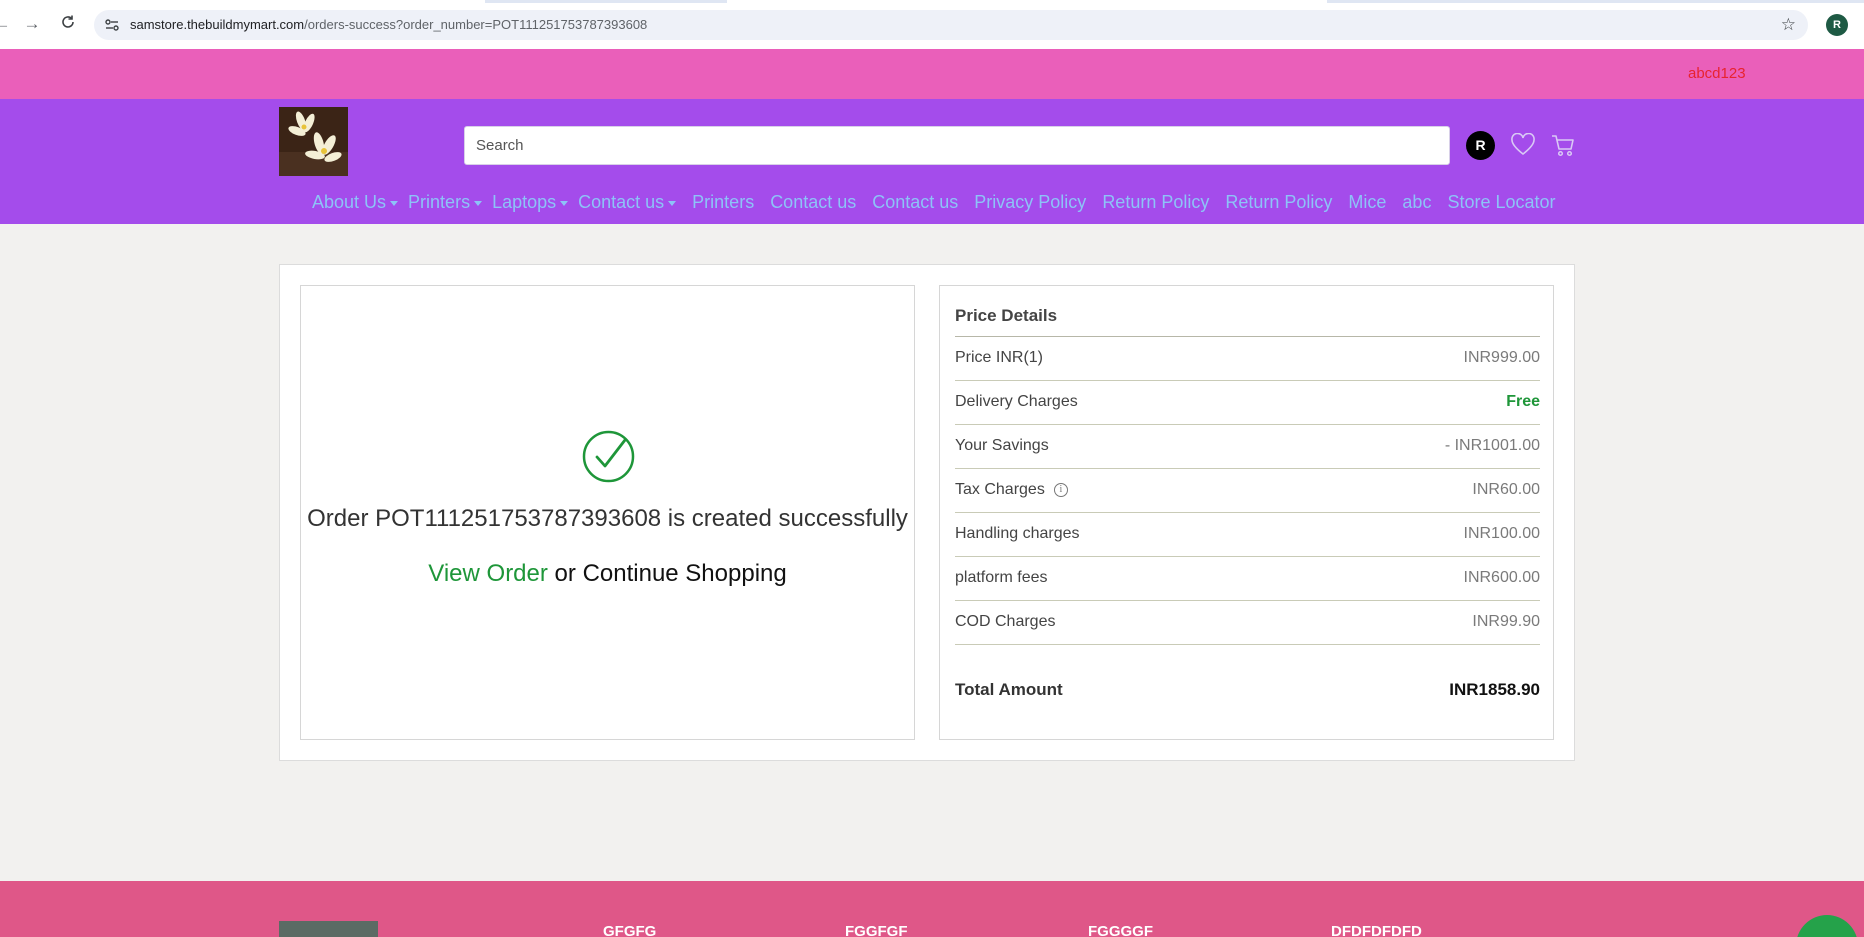 The width and height of the screenshot is (1864, 937). Describe the element at coordinates (328, 929) in the screenshot. I see `footer-logo` at that location.